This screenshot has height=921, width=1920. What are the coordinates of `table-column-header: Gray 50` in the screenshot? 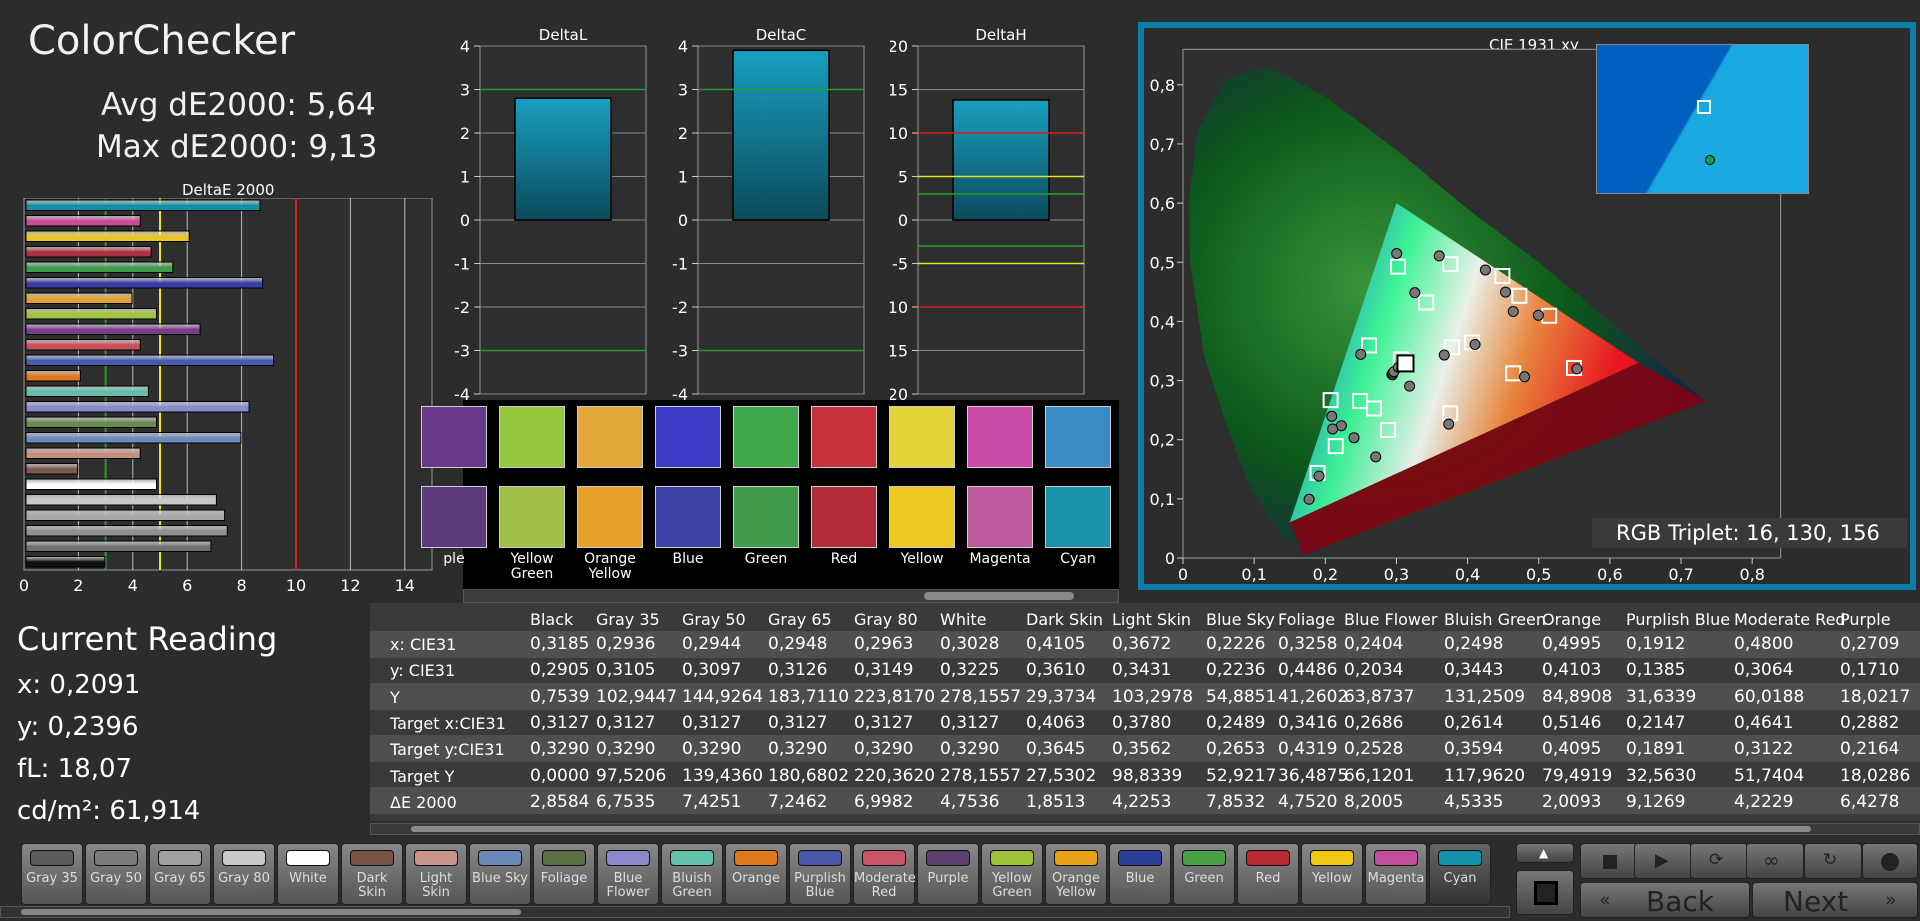 It's located at (714, 619).